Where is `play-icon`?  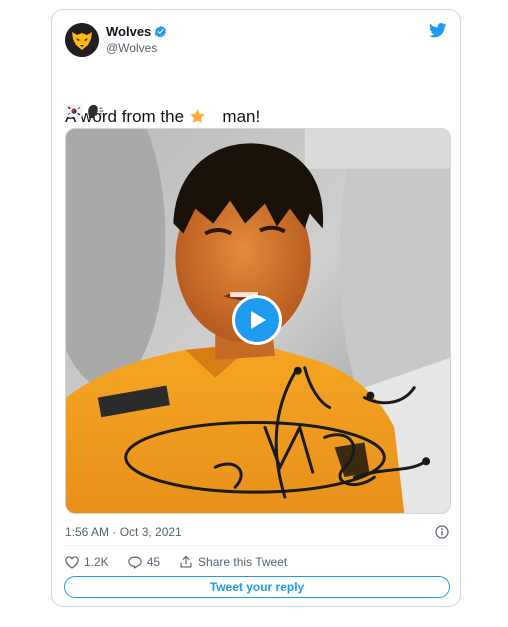 play-icon is located at coordinates (258, 320).